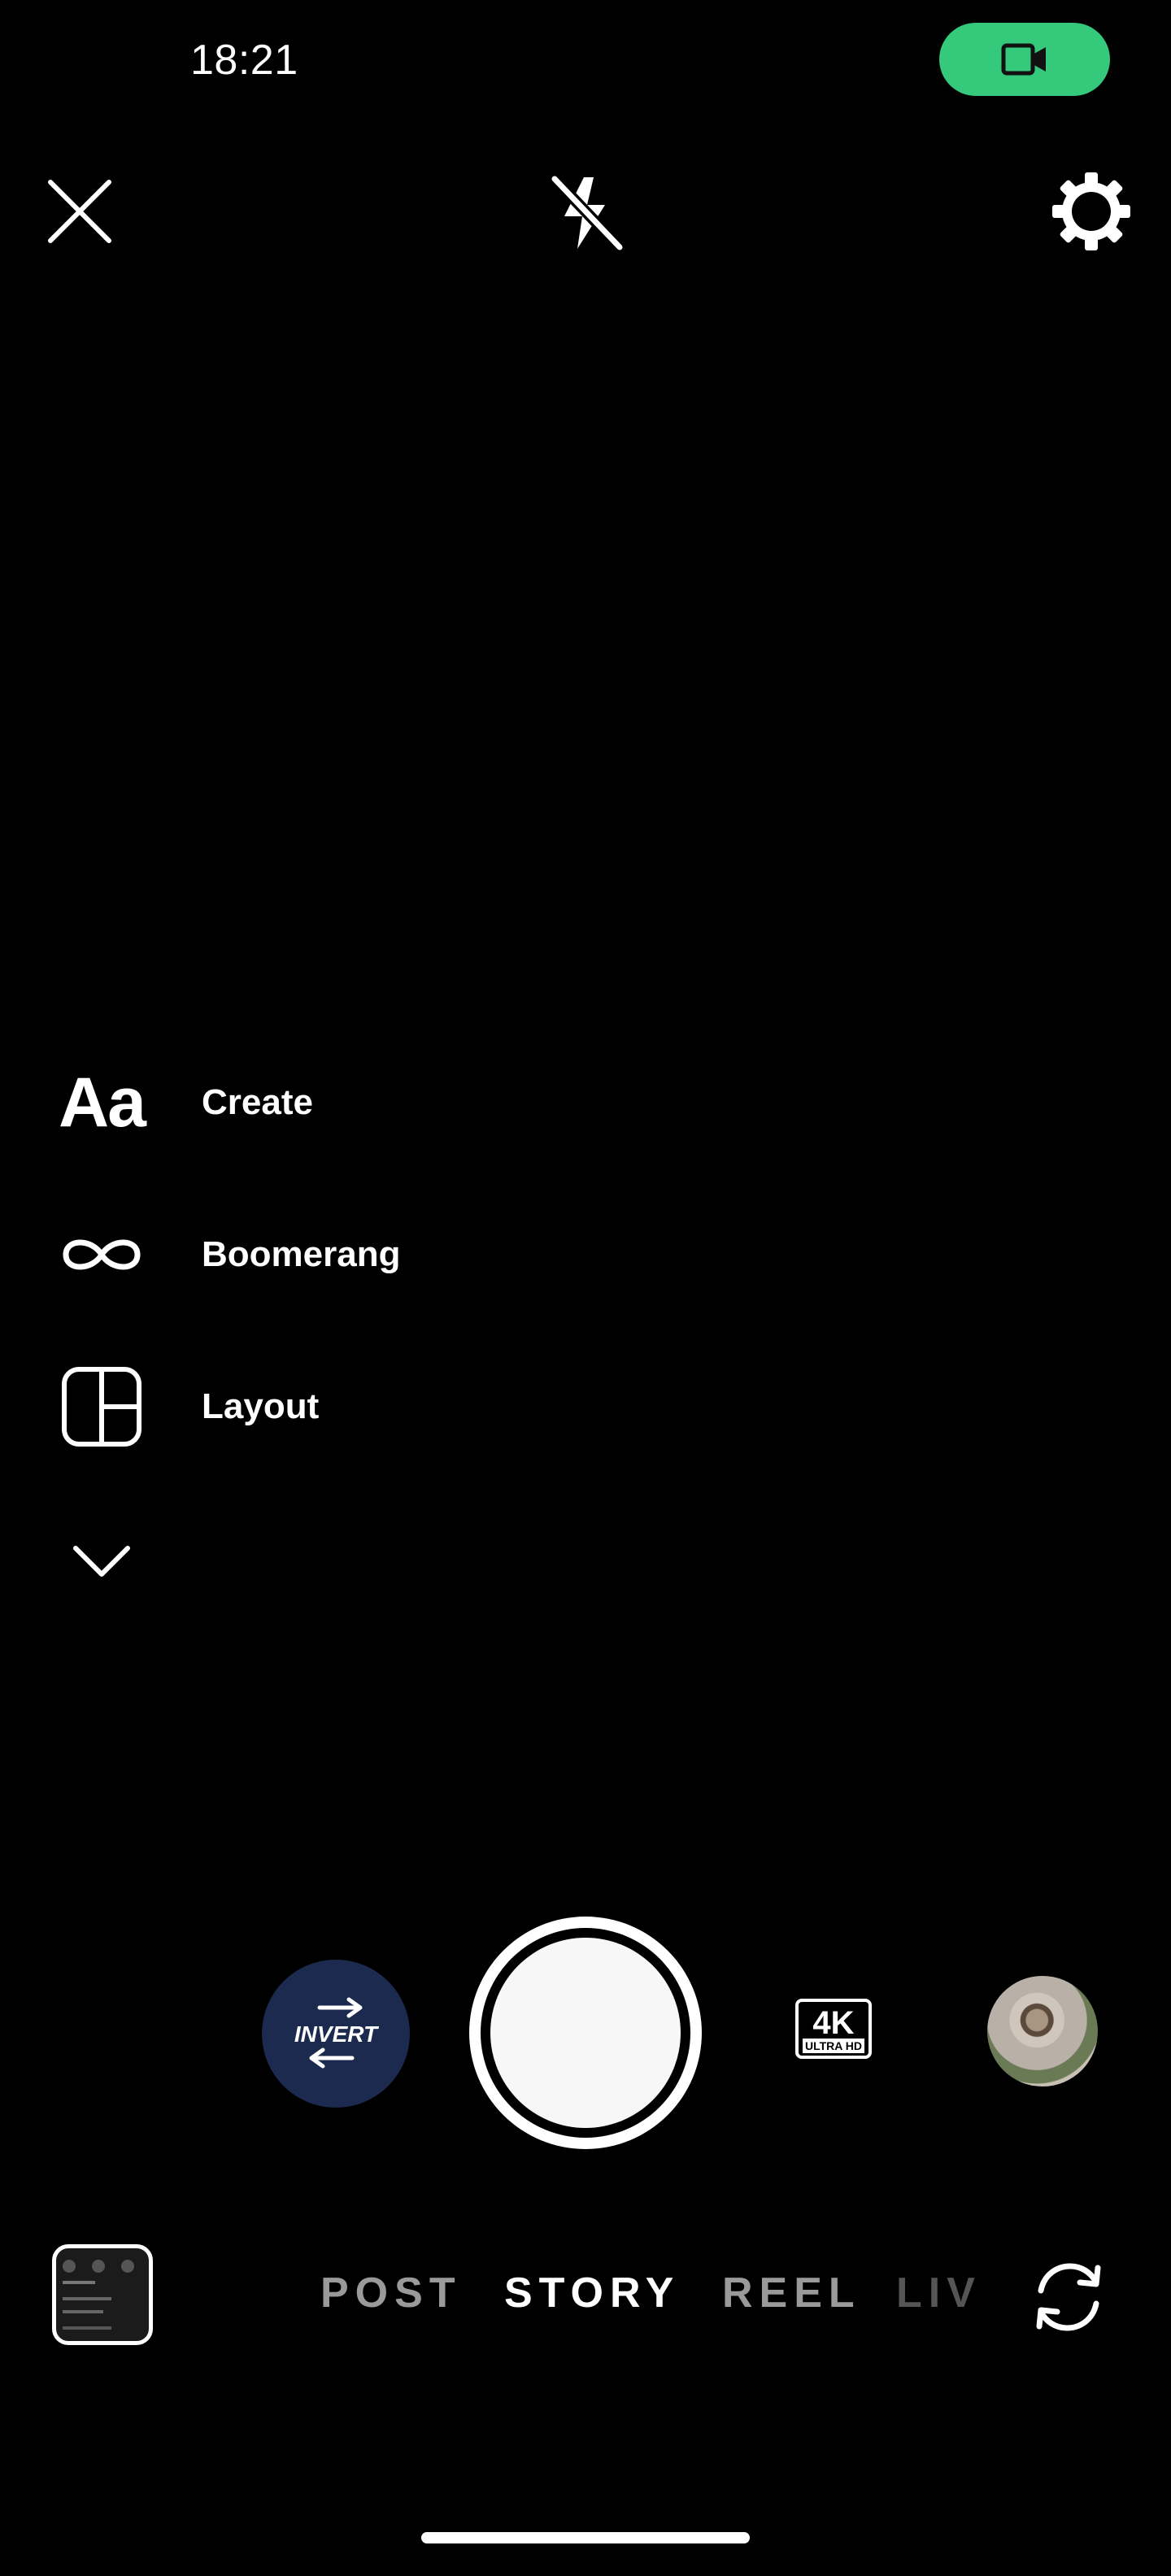  What do you see at coordinates (101, 1407) in the screenshot?
I see `layout-grid-icon` at bounding box center [101, 1407].